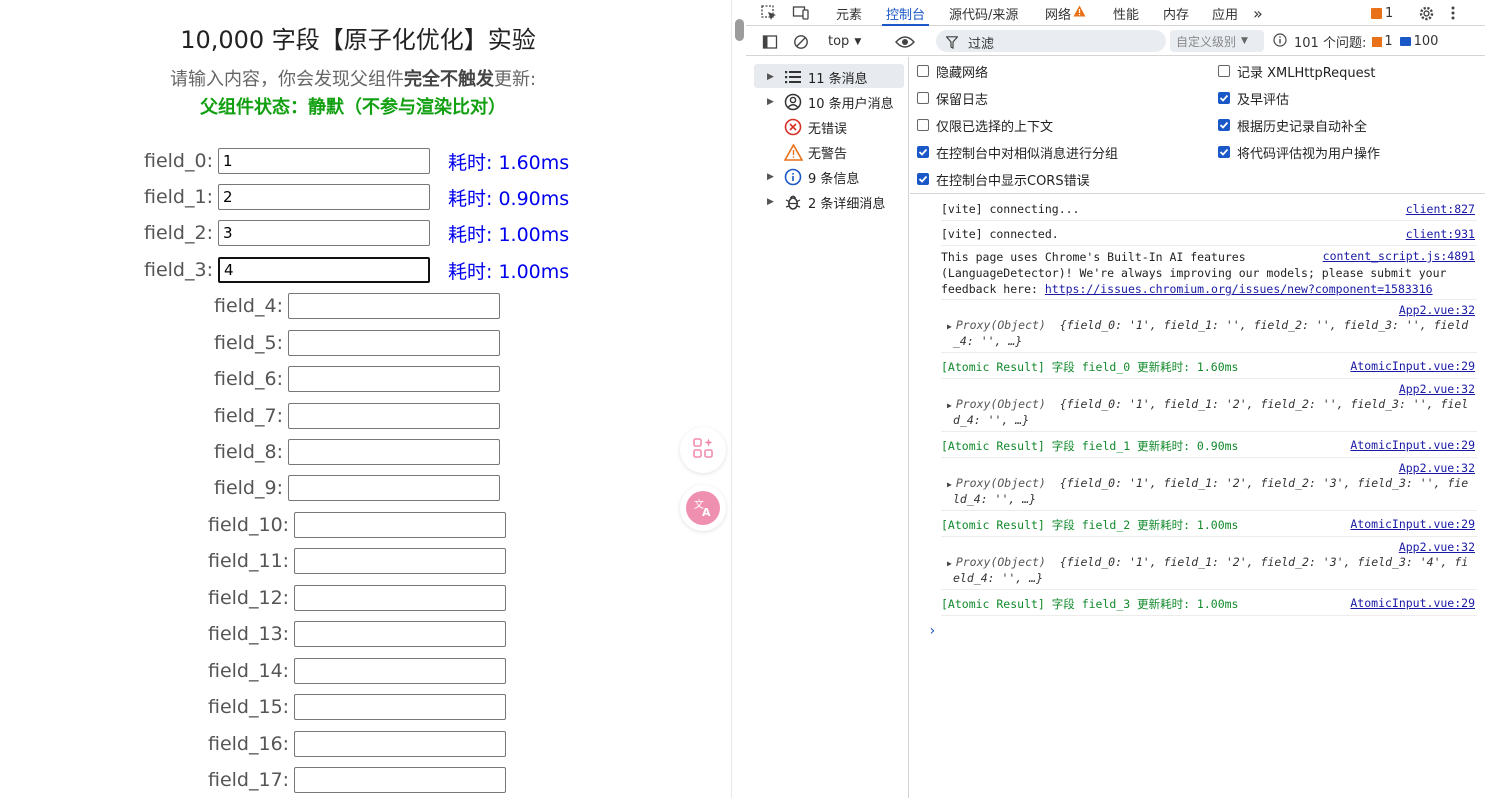  I want to click on setting-checkbox-row: 隐藏网络, so click(952, 71).